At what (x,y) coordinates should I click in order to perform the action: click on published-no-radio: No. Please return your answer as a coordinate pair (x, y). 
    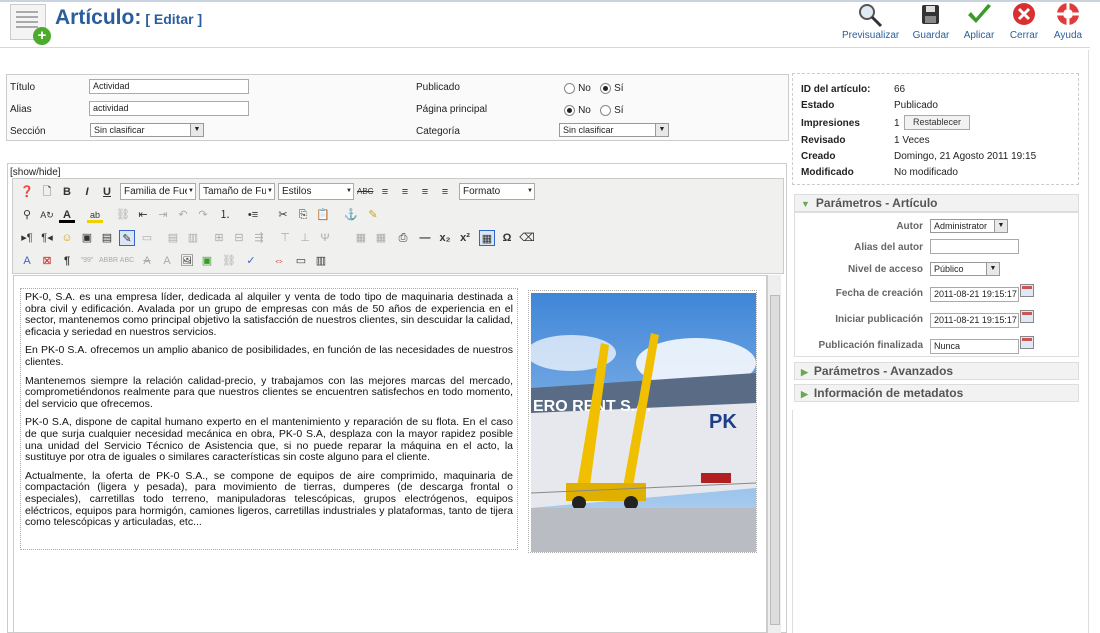
    Looking at the image, I should click on (577, 88).